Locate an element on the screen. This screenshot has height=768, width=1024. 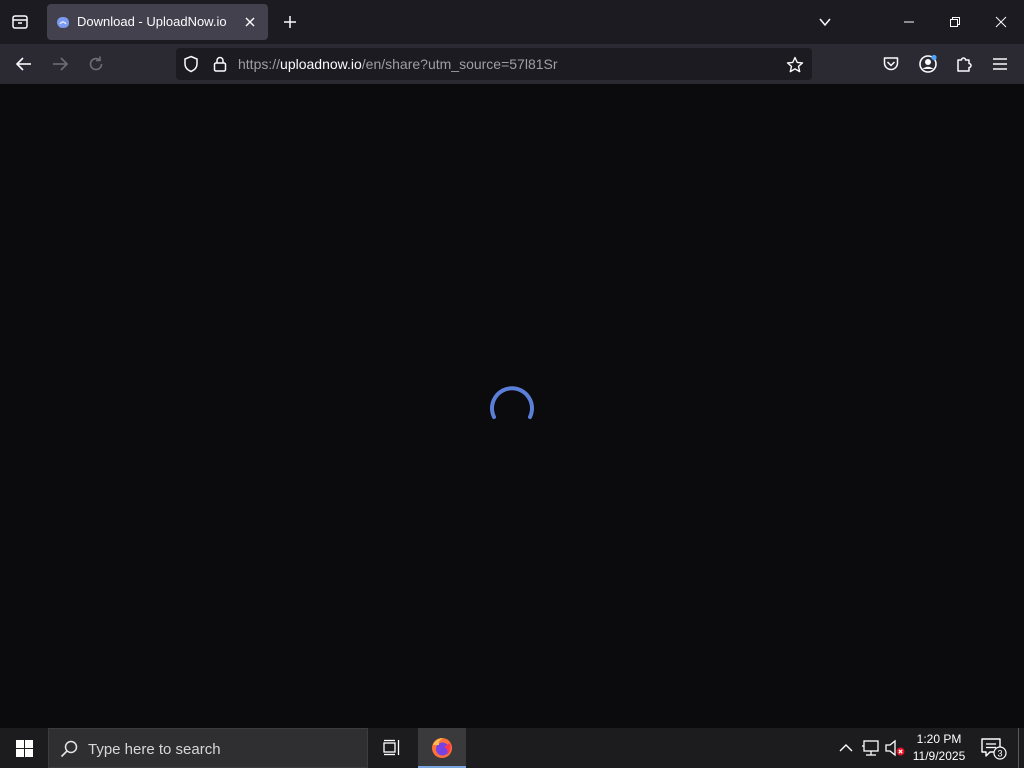
tab-active: Download - UploadNow.io is located at coordinates (157, 22).